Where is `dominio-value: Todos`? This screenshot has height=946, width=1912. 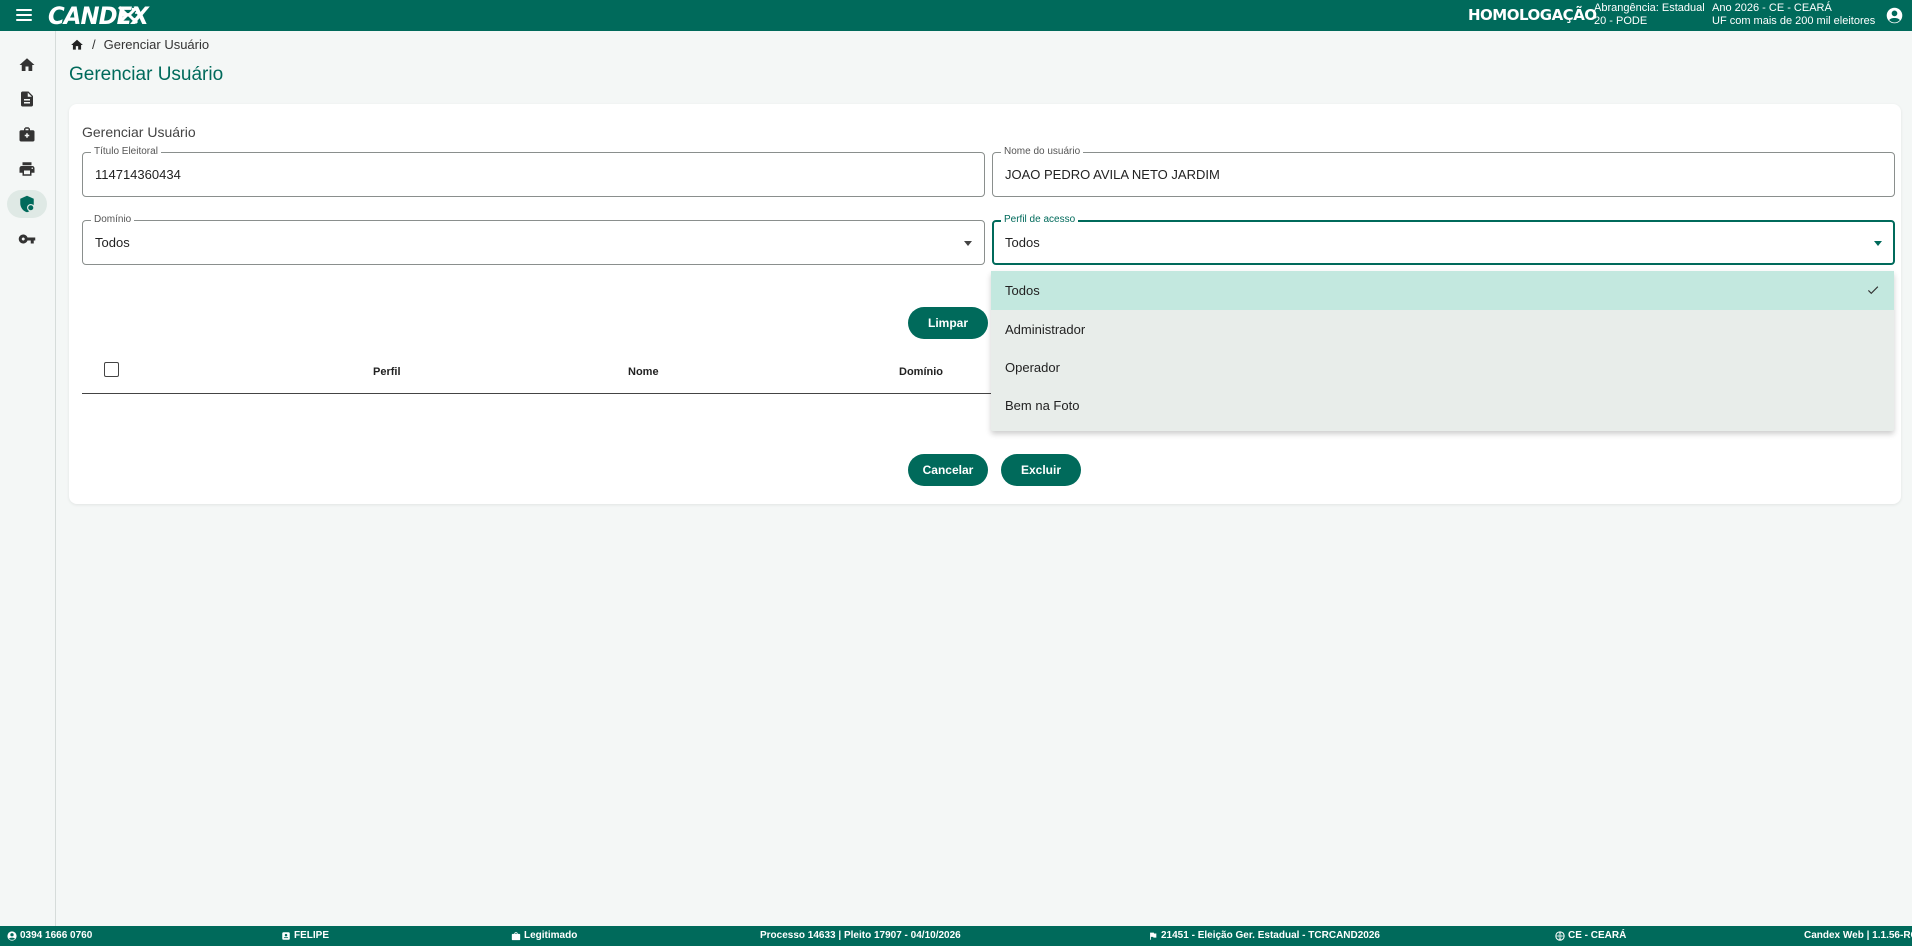 dominio-value: Todos is located at coordinates (112, 242).